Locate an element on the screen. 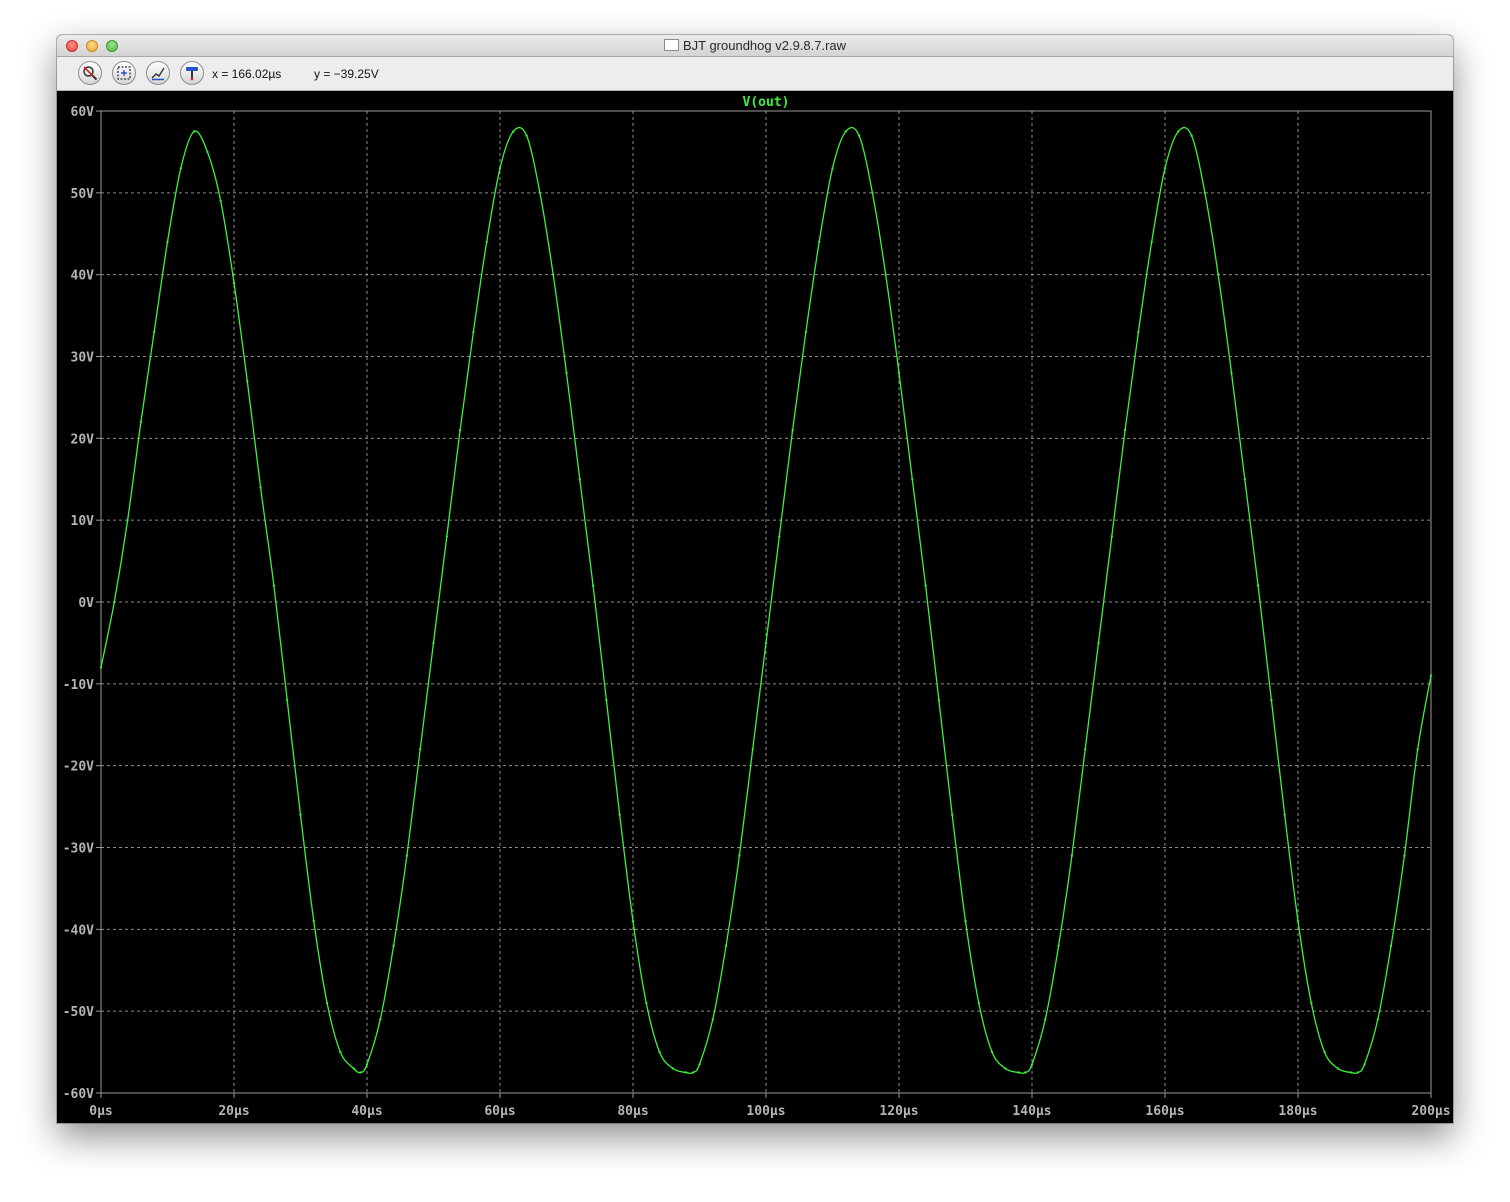  x-tick-label: 60µs is located at coordinates (499, 1111).